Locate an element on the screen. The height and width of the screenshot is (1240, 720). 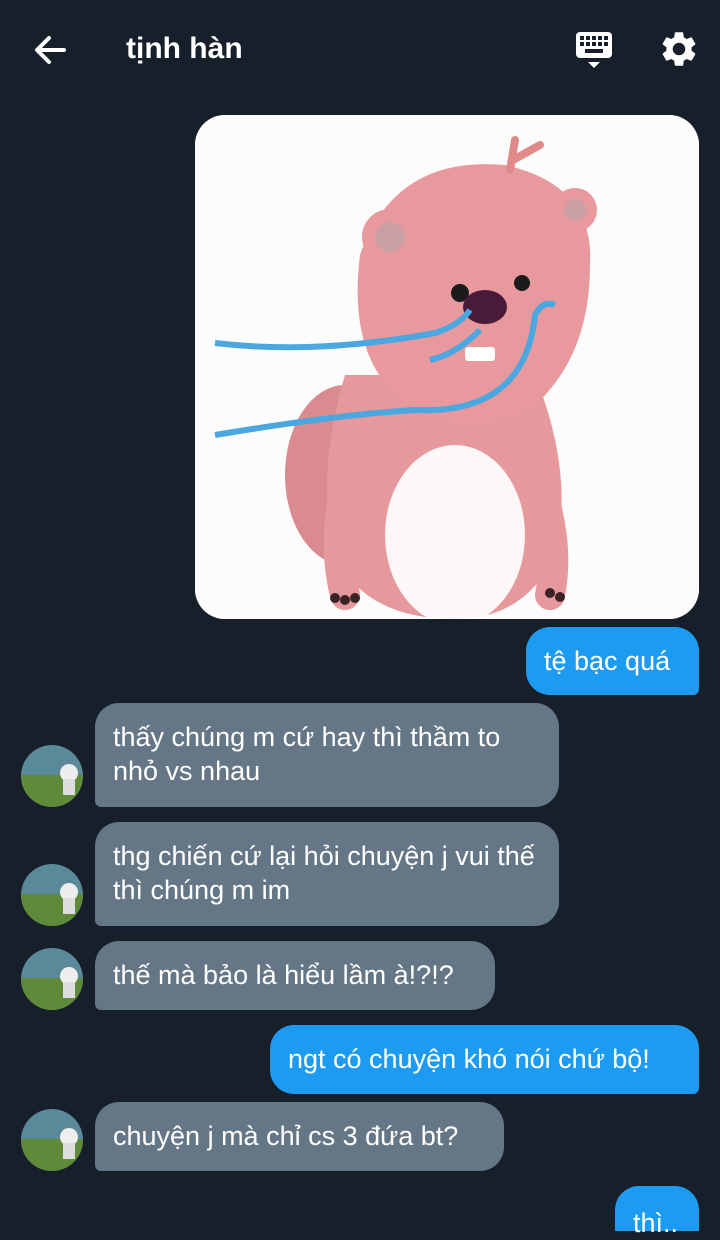
conversation-header: tịnh hàn is located at coordinates (360, 50).